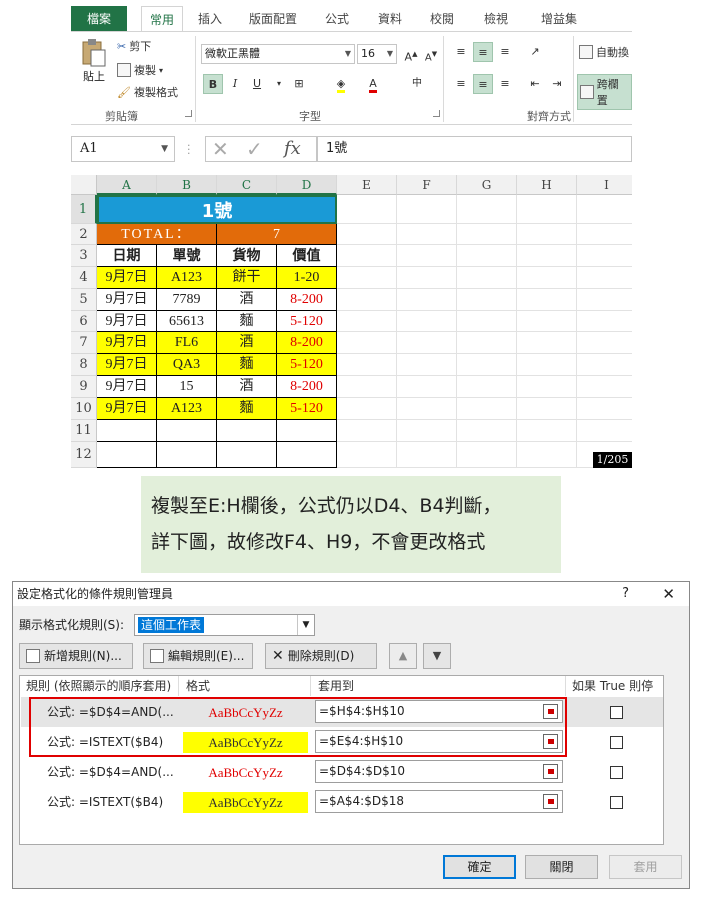 This screenshot has width=707, height=898. What do you see at coordinates (431, 54) in the screenshot?
I see `decrease-font-icon: A▼` at bounding box center [431, 54].